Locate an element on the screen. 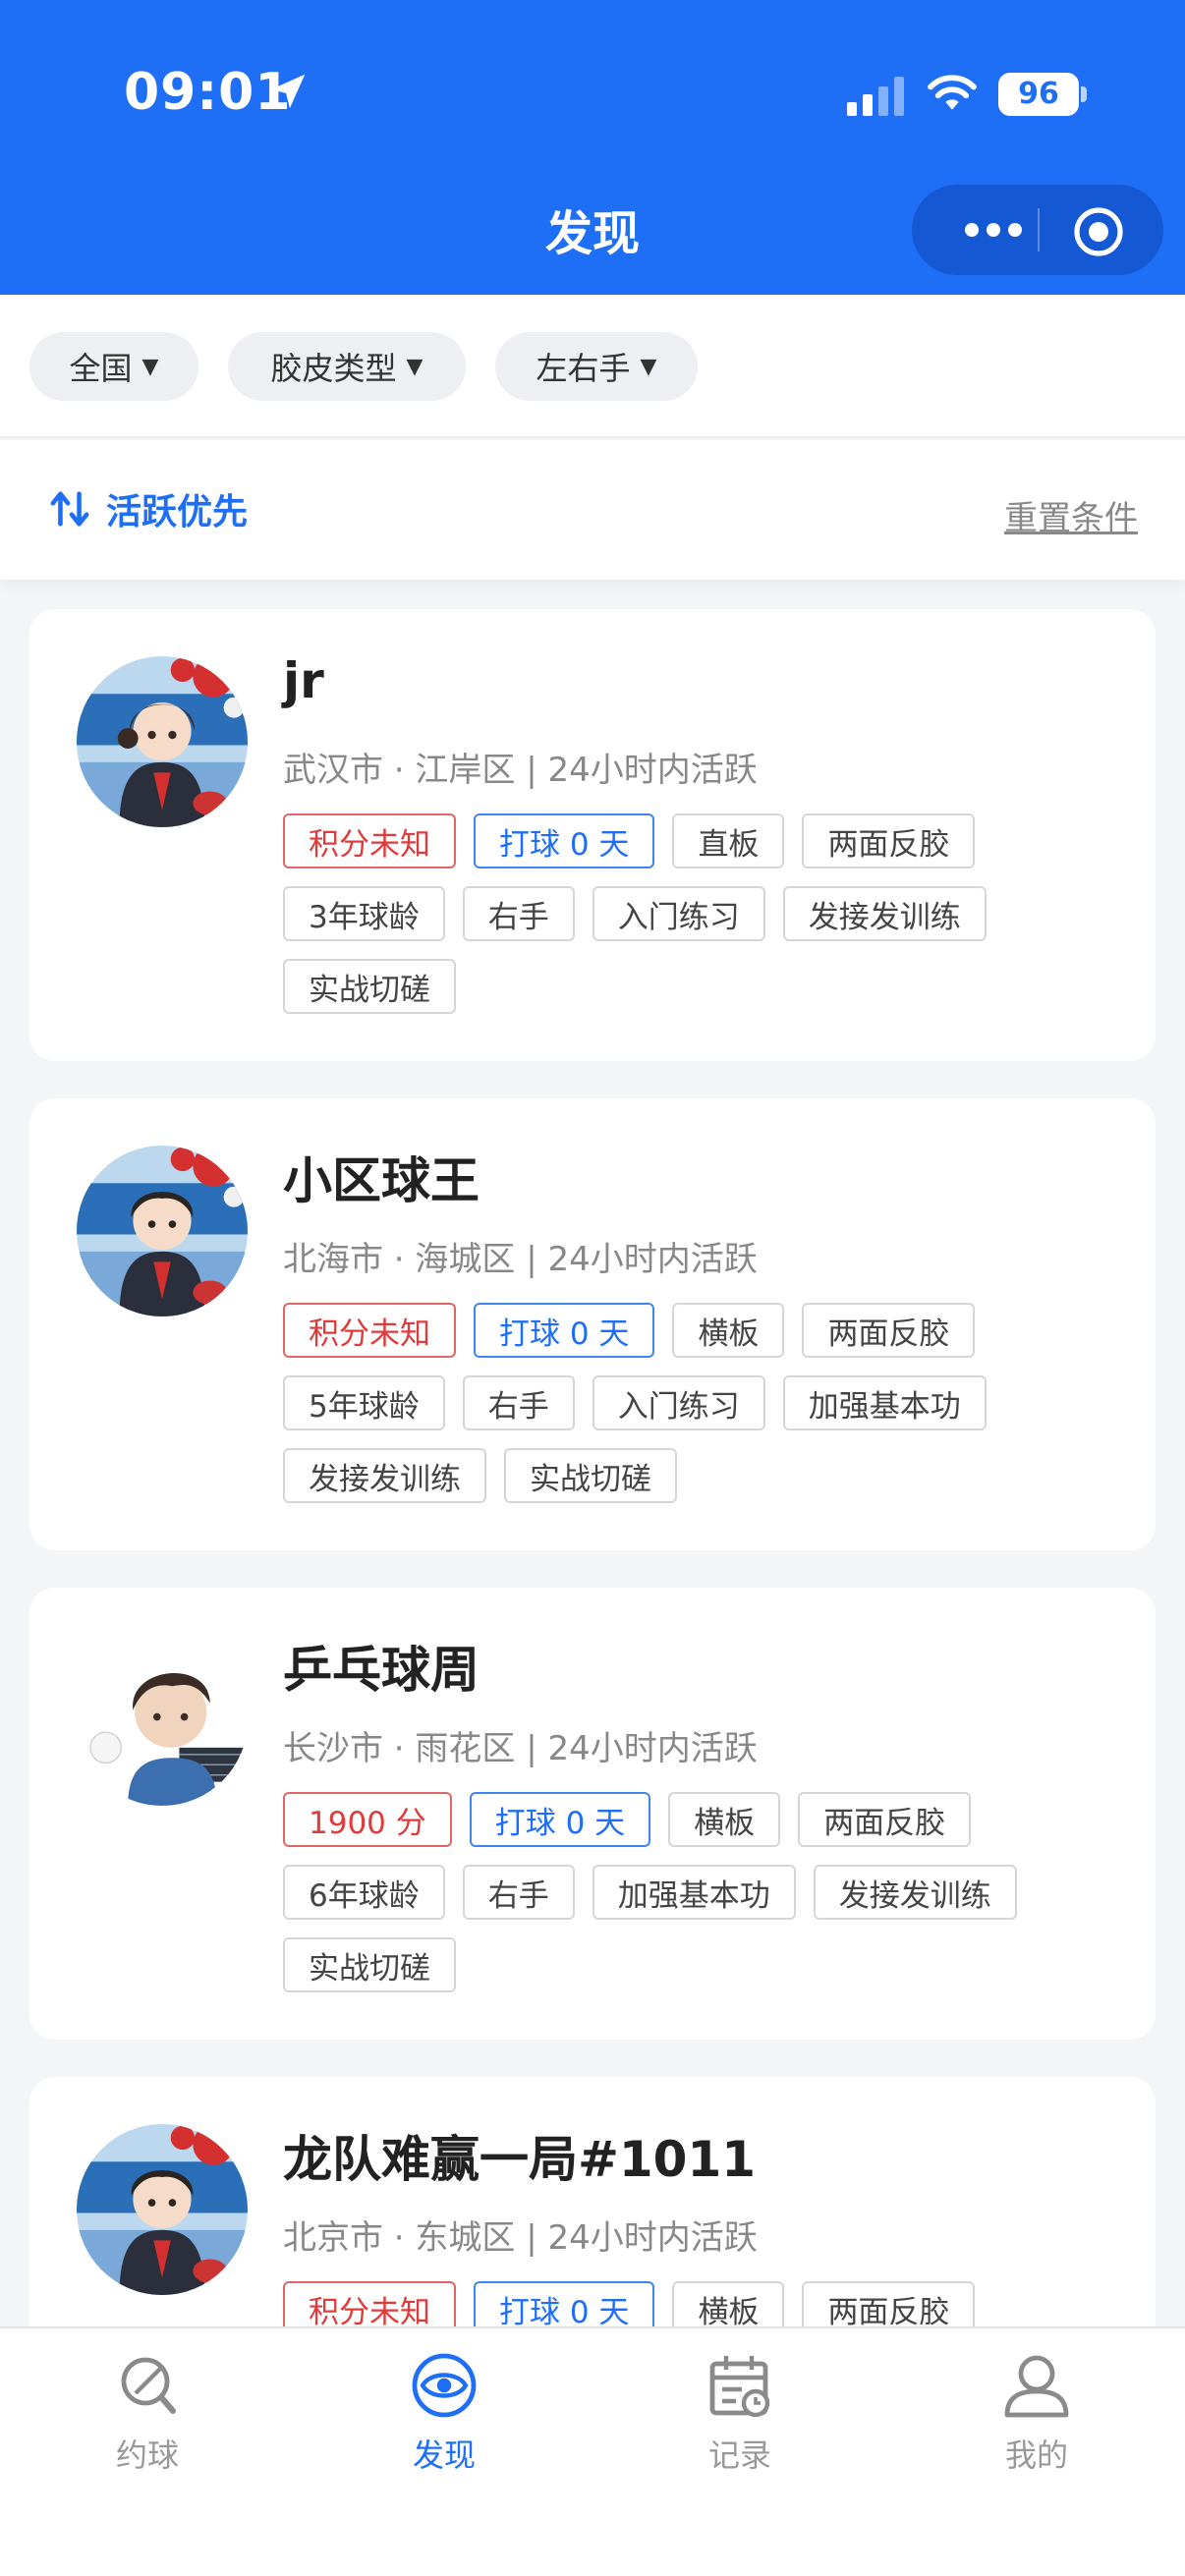  filter-rubber-type-label: 胶皮类型 is located at coordinates (334, 368).